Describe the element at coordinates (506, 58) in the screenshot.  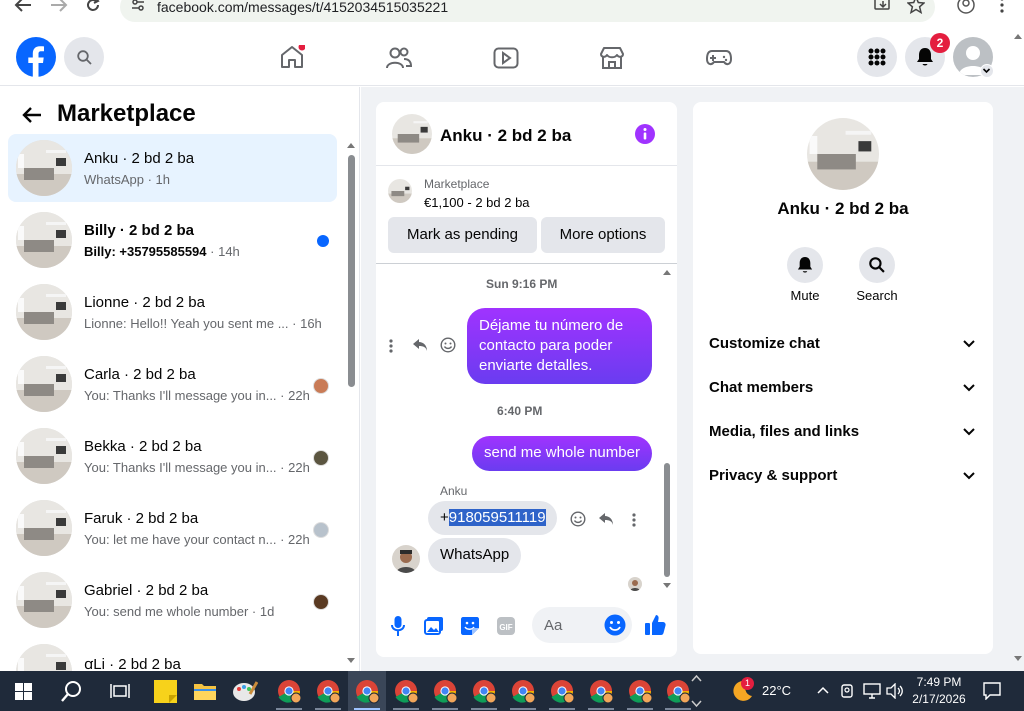
I see `watch-video-icon` at that location.